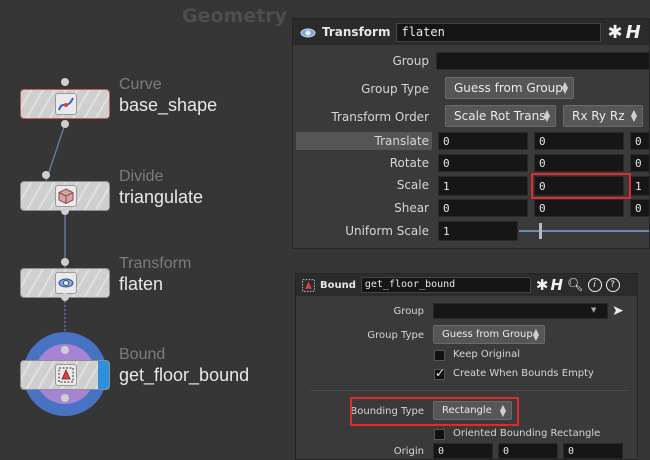 The height and width of the screenshot is (460, 650). I want to click on parameter-panel-header: Bound get_floor_bound ✱ H 🔍︎ i ?, so click(466, 285).